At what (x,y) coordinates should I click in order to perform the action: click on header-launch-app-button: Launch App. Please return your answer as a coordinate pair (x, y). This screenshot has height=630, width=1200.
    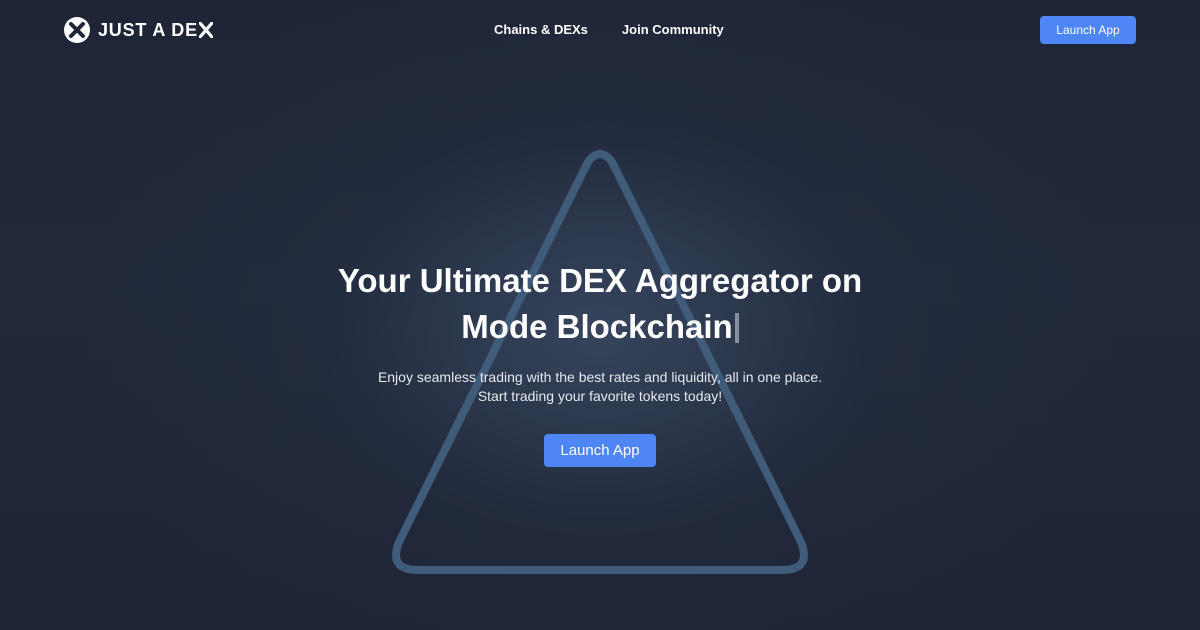
    Looking at the image, I should click on (1088, 30).